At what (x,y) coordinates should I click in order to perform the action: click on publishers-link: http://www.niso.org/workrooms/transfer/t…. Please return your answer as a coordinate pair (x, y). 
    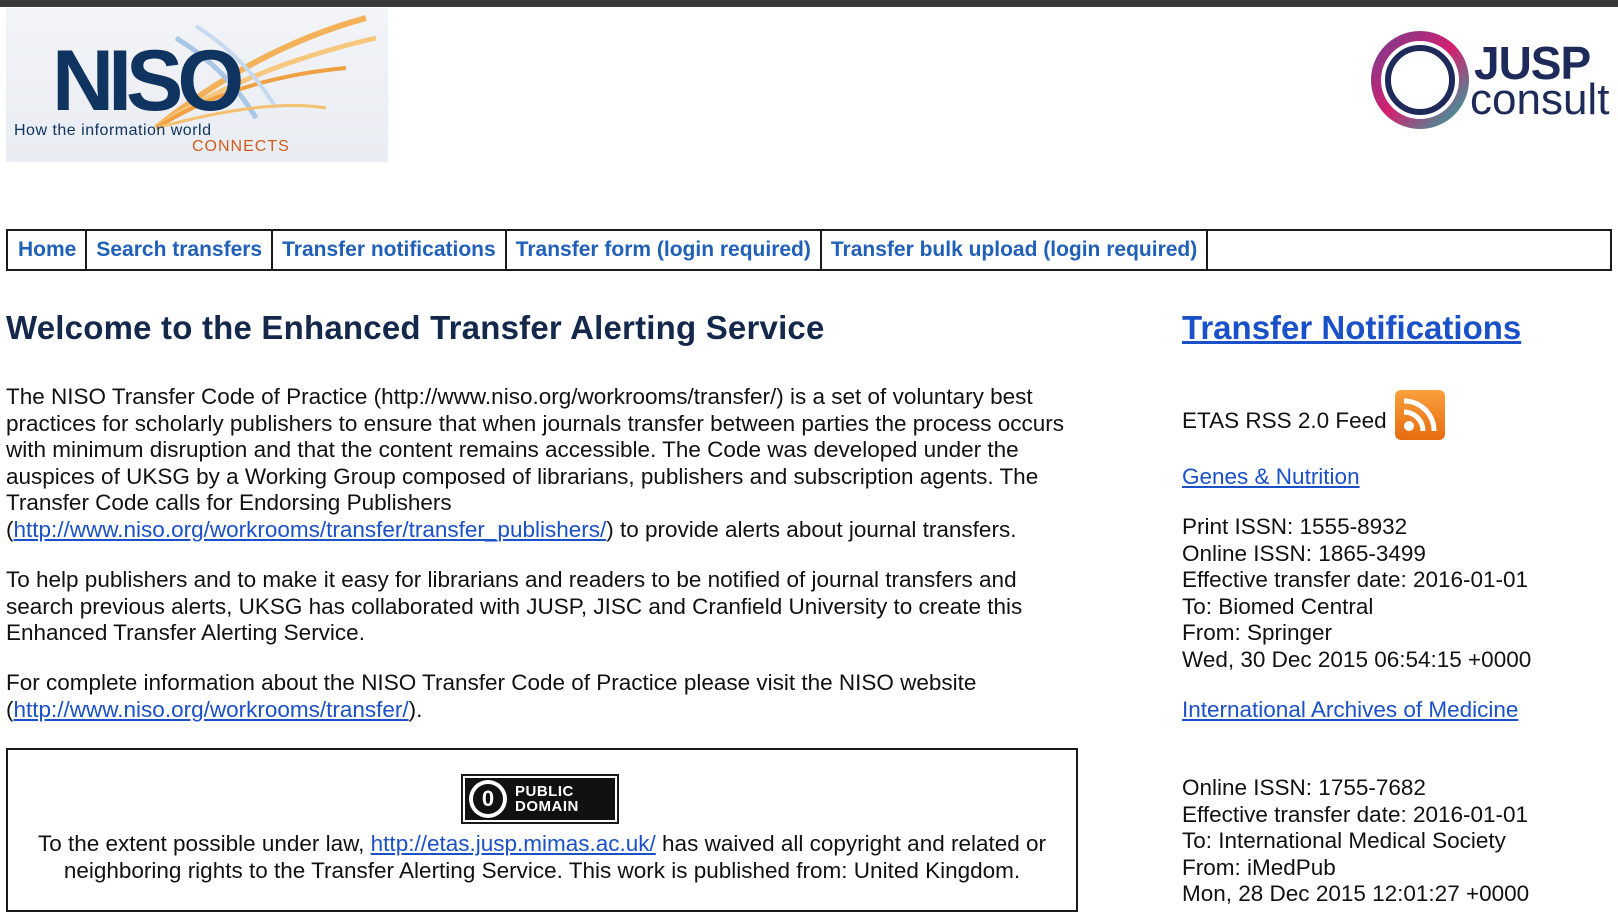
    Looking at the image, I should click on (310, 529).